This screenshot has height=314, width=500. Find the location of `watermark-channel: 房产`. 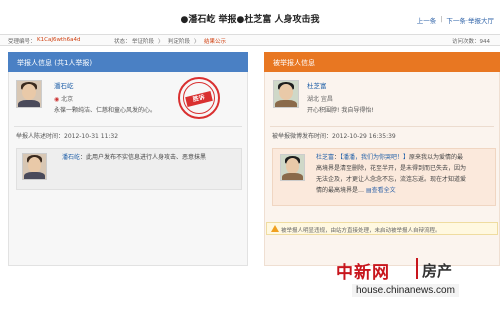

watermark-channel: 房产 is located at coordinates (437, 271).